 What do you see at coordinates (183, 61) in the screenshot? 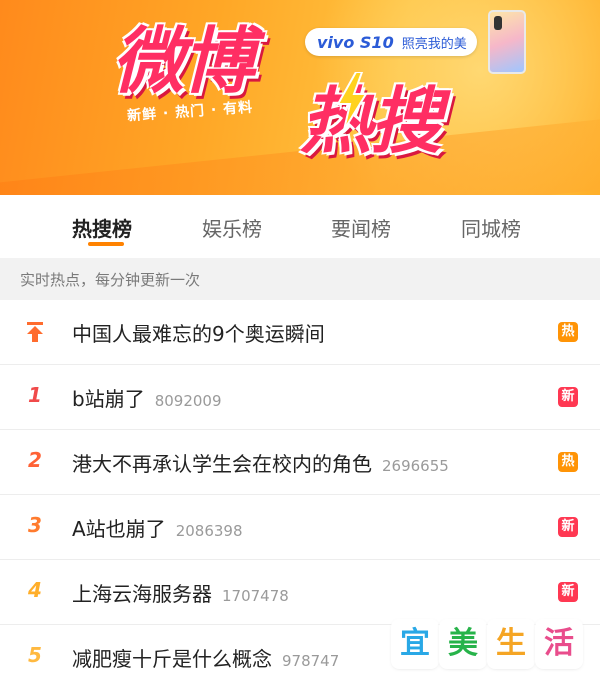
I see `banner-title-weibo: 微博` at bounding box center [183, 61].